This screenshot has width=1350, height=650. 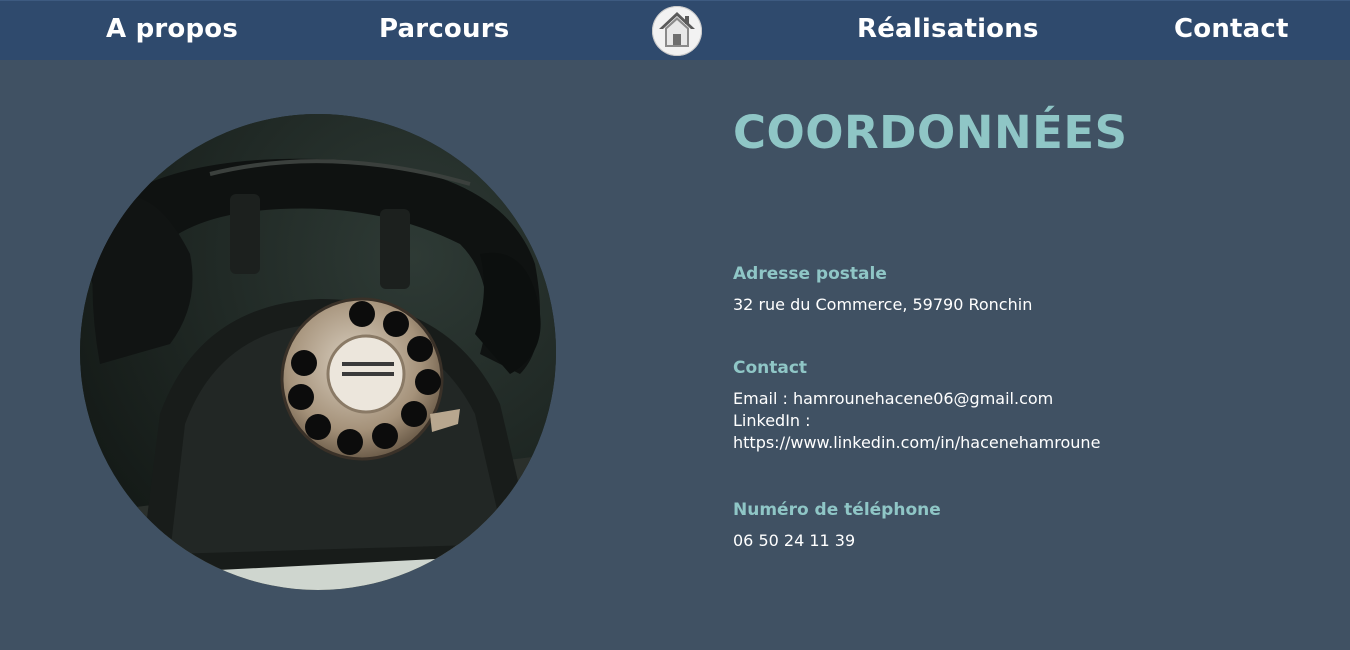 What do you see at coordinates (1231, 29) in the screenshot?
I see `nav-link-contact: Contact` at bounding box center [1231, 29].